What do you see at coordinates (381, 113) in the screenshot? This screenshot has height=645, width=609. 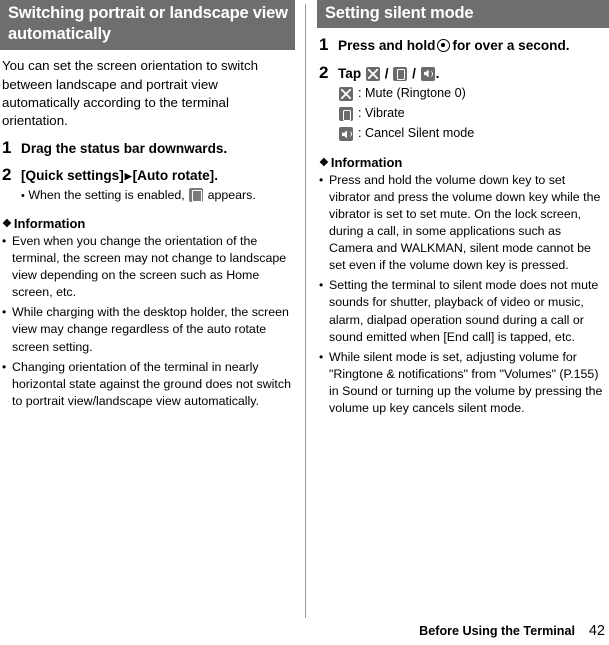 I see `icon-legend-vibrate-label: : Vibrate` at bounding box center [381, 113].